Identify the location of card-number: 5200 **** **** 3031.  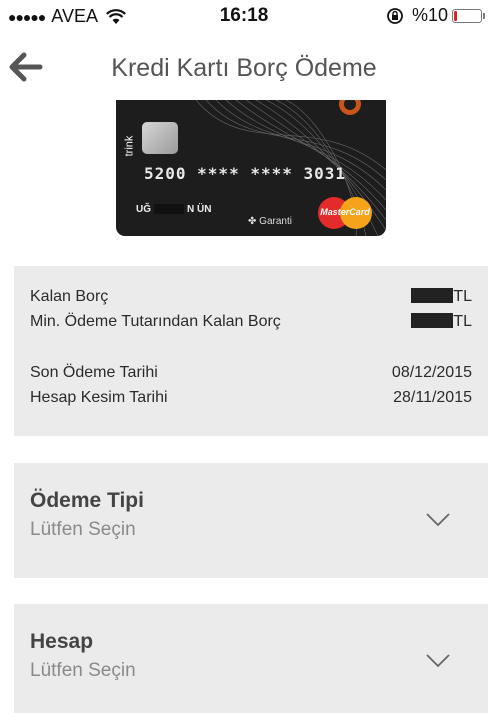
(245, 173).